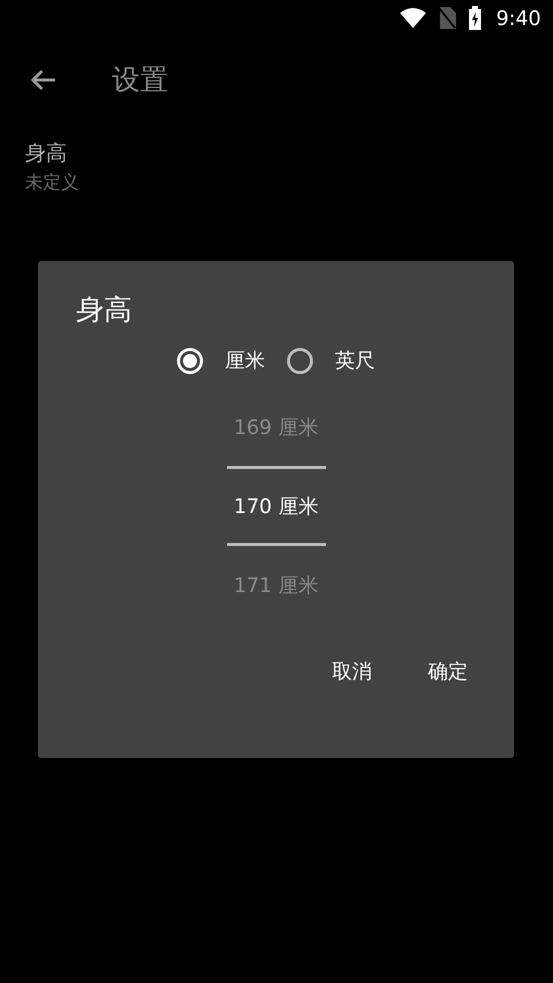  Describe the element at coordinates (475, 18) in the screenshot. I see `battery-charging-icon` at that location.